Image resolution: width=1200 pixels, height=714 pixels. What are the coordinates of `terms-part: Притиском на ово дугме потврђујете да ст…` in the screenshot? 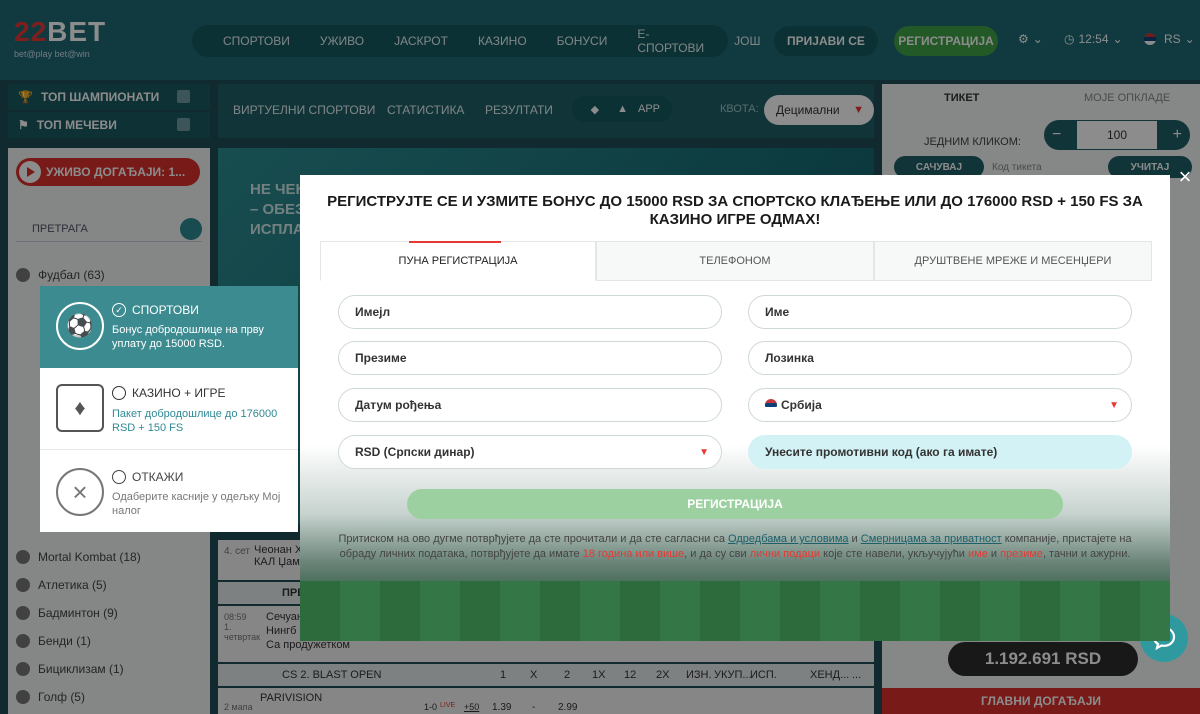 It's located at (533, 539).